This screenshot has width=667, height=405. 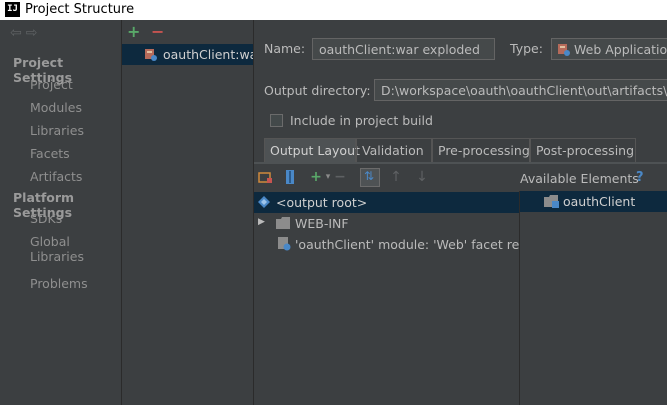 I want to click on type-label: Type:, so click(x=526, y=48).